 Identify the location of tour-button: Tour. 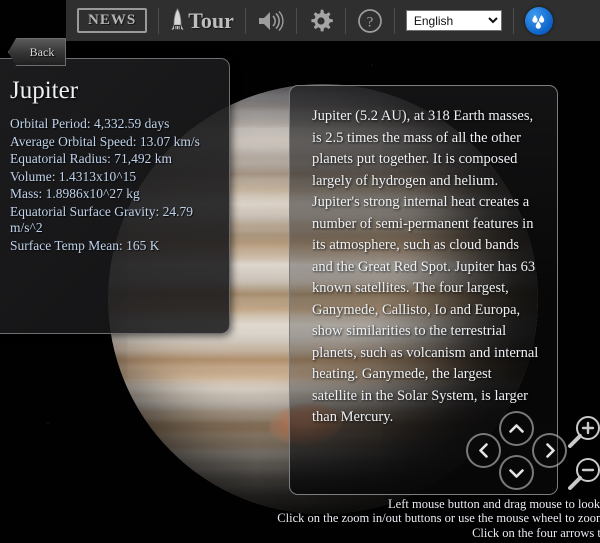
(202, 20).